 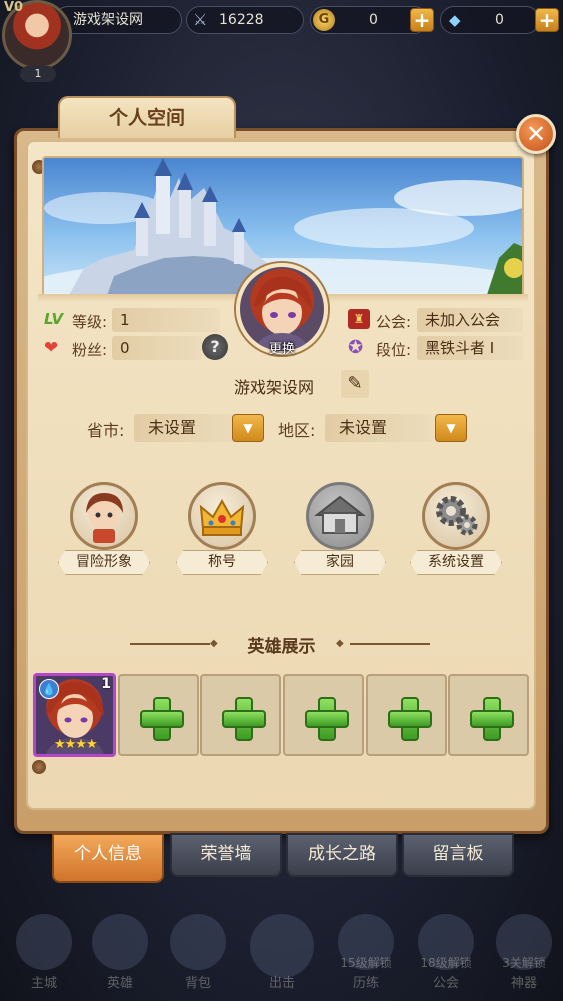 I want to click on nav-label: 出击, so click(x=281, y=983).